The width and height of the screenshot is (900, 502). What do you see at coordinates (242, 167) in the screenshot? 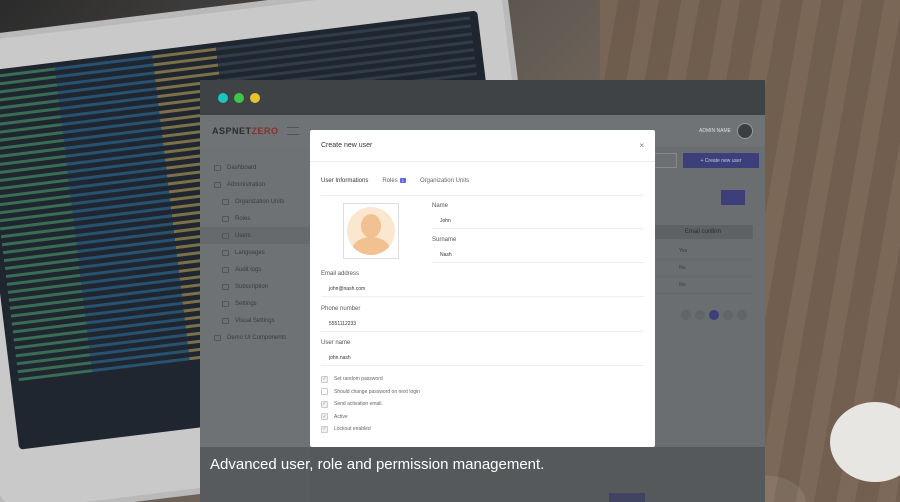
I see `sidebar-item-label: Dashboard` at bounding box center [242, 167].